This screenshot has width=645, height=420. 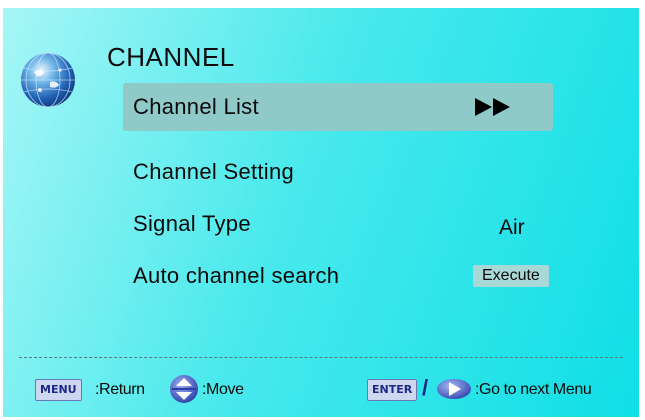 I want to click on menu-item-label: Channel Setting, so click(x=214, y=171).